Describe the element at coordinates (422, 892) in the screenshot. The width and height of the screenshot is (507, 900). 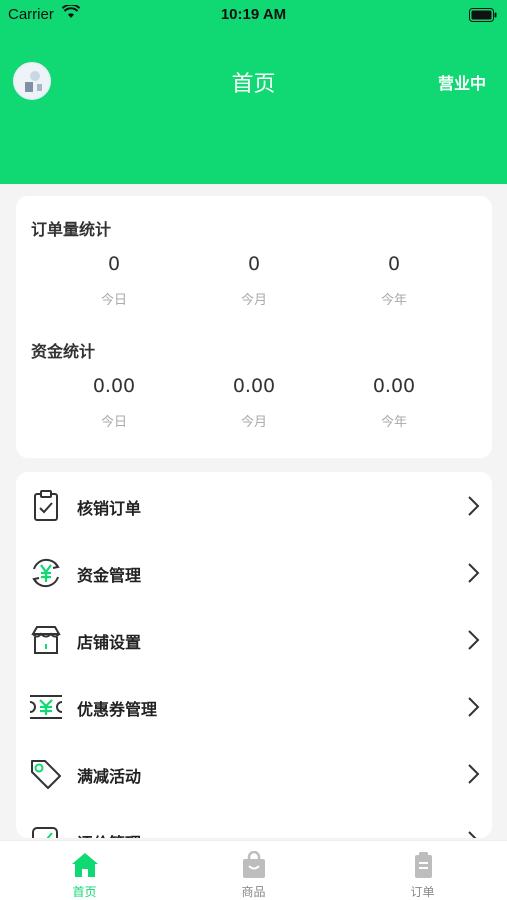
I see `tab-label: 订单` at that location.